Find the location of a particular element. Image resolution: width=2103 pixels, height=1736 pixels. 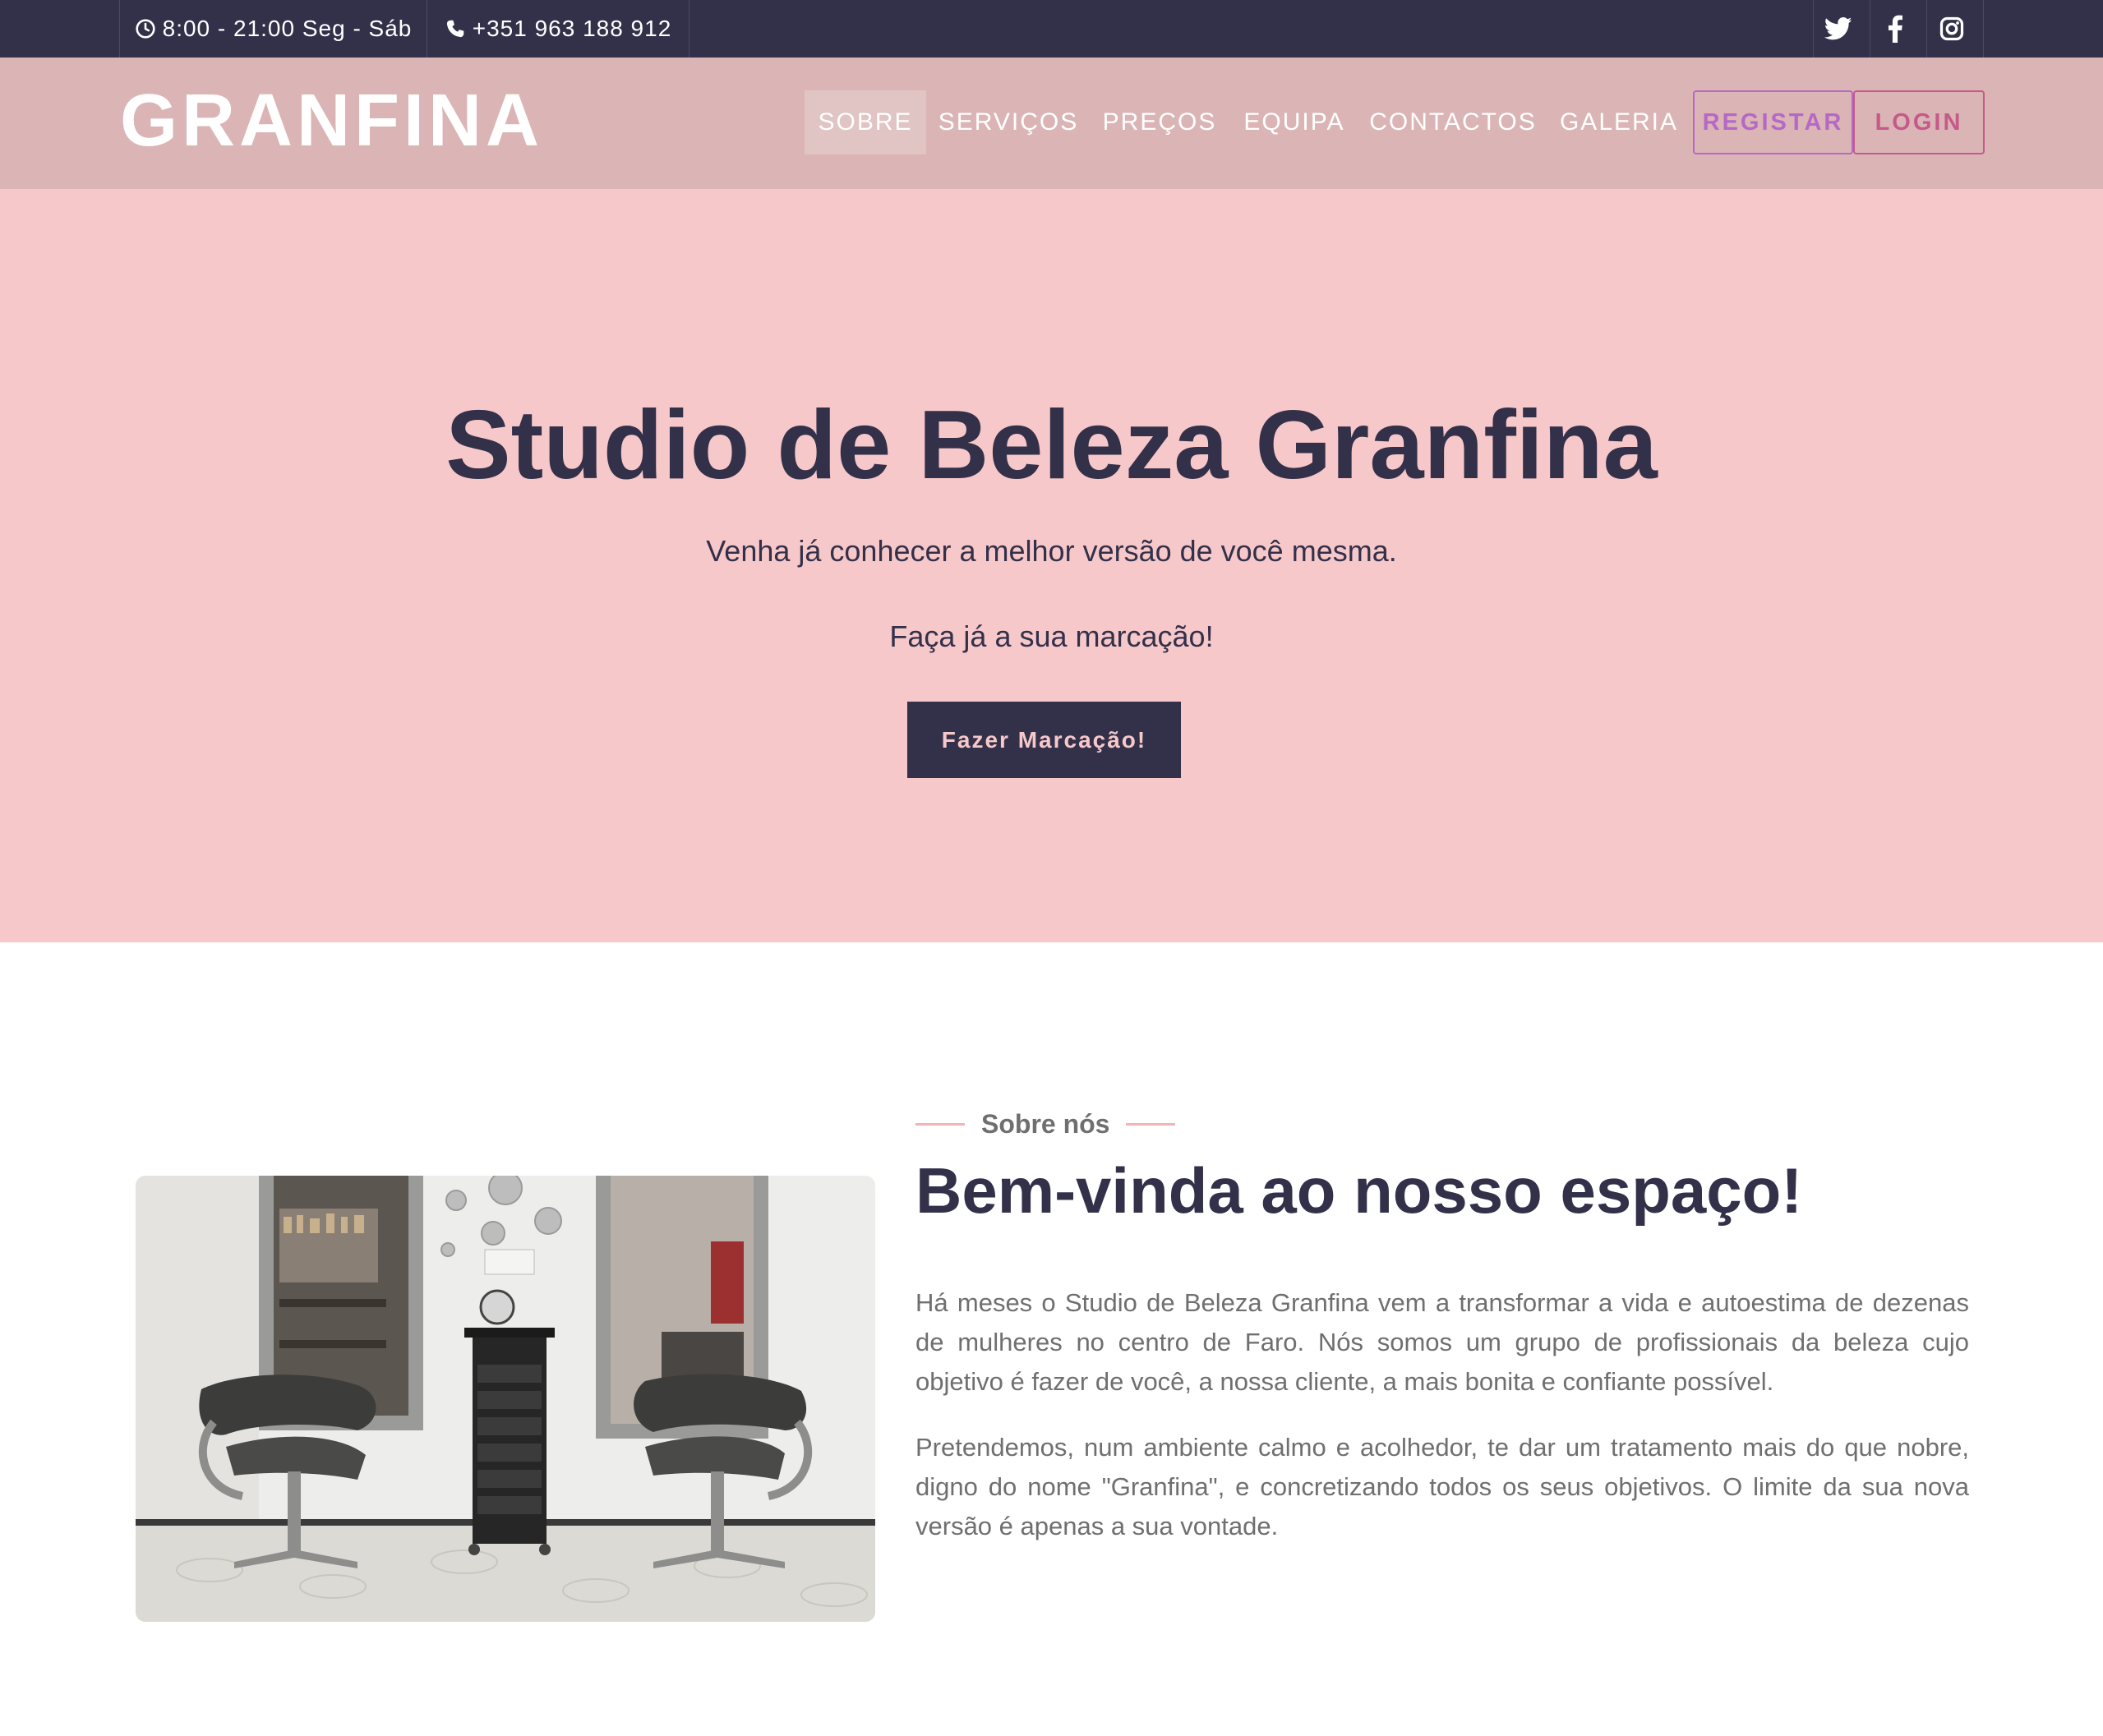

phone-icon is located at coordinates (455, 29).